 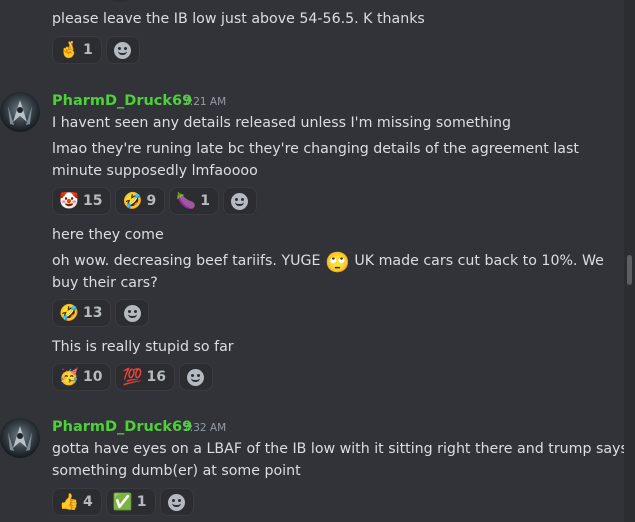 I want to click on message-timestamp: 7:32 AM, so click(x=204, y=428).